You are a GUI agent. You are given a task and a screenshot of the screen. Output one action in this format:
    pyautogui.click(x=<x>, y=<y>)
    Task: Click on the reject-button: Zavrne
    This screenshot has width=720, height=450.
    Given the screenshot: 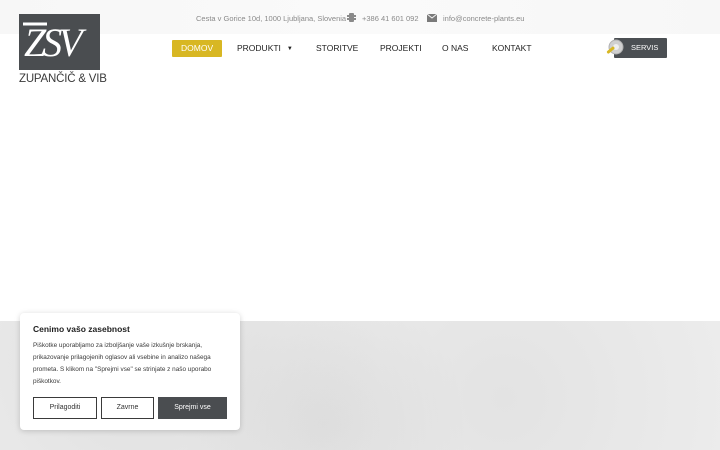 What is the action you would take?
    pyautogui.click(x=127, y=408)
    